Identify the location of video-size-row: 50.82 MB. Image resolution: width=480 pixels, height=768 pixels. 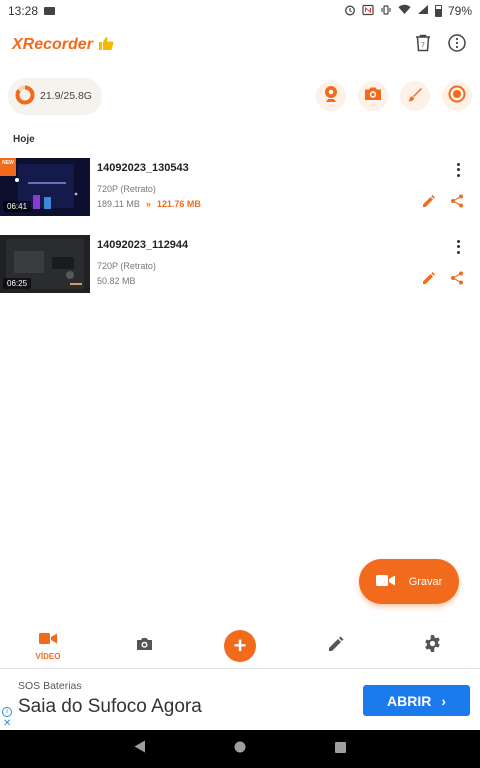
(116, 281).